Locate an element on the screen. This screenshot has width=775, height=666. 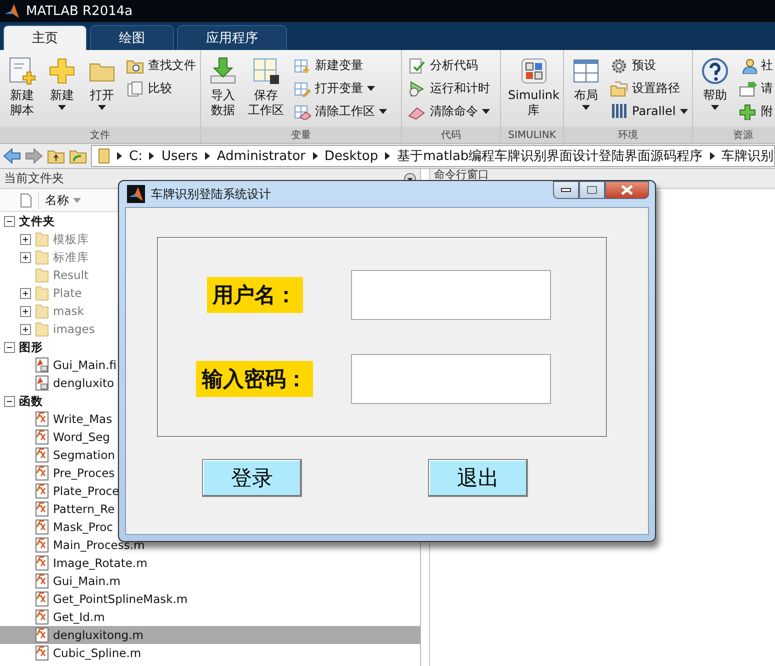
group-label: 资源 is located at coordinates (734, 135).